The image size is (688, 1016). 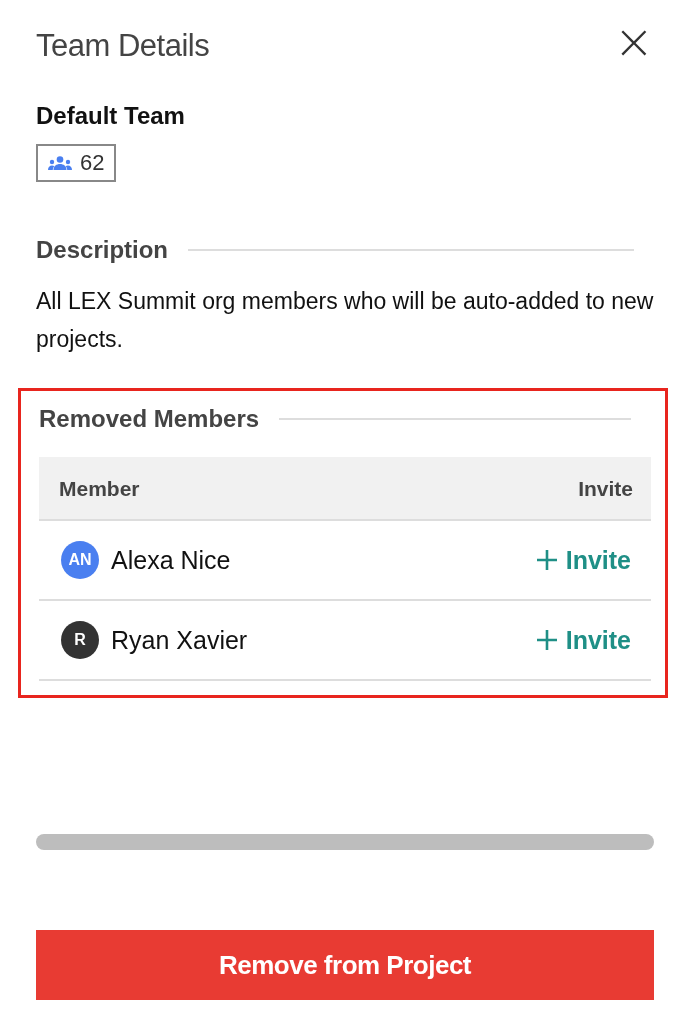 I want to click on column-header: Invite, so click(x=605, y=489).